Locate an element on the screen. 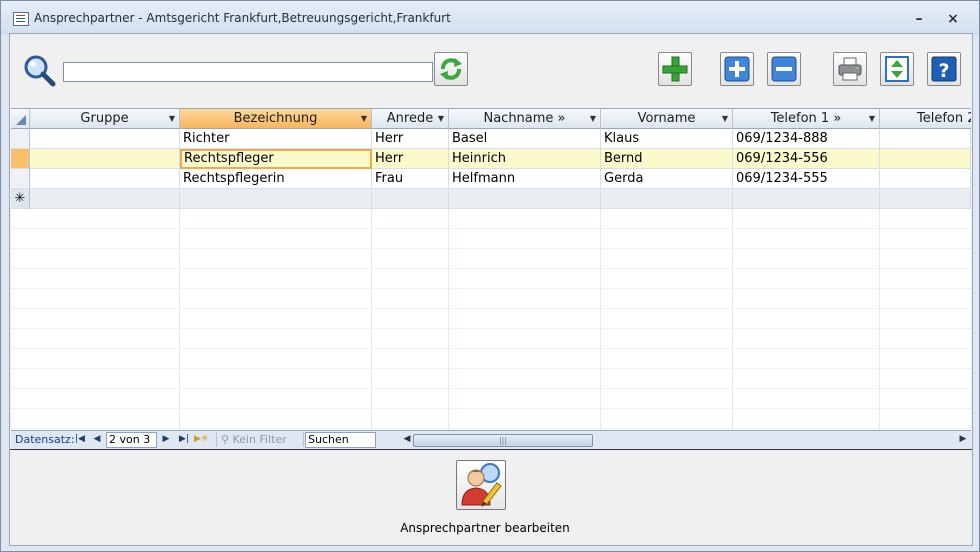 The image size is (980, 552). help-button: ? is located at coordinates (944, 69).